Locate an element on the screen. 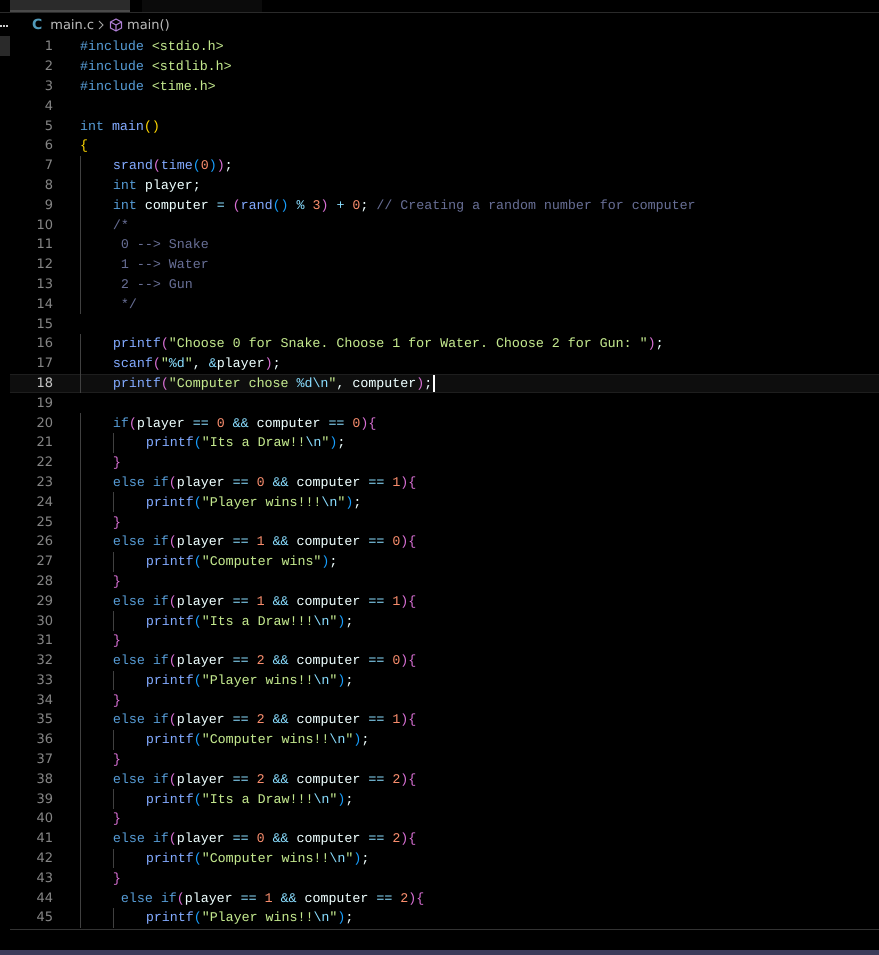  line-number: 35 is located at coordinates (44, 720).